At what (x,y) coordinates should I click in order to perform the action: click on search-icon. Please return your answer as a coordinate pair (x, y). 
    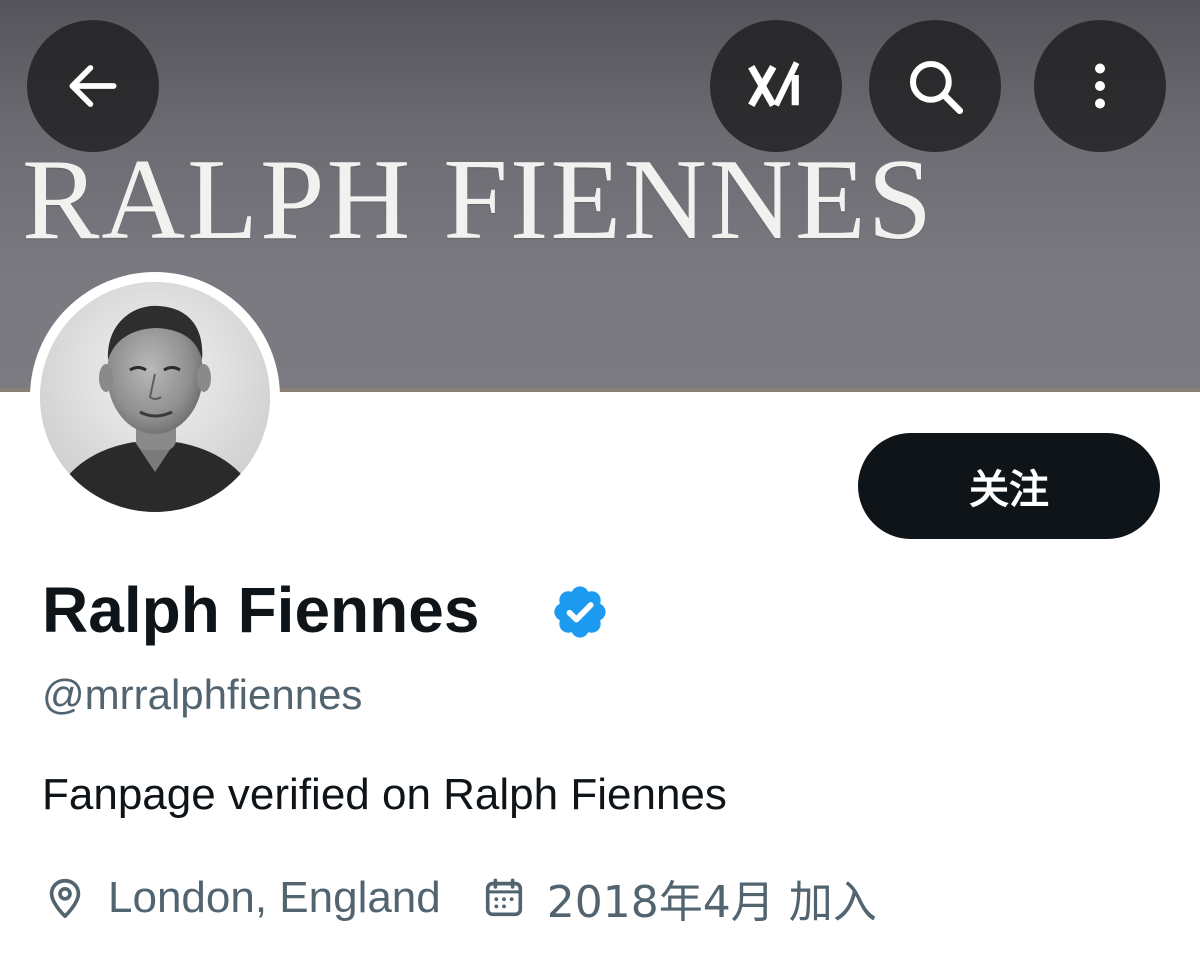
    Looking at the image, I should click on (936, 87).